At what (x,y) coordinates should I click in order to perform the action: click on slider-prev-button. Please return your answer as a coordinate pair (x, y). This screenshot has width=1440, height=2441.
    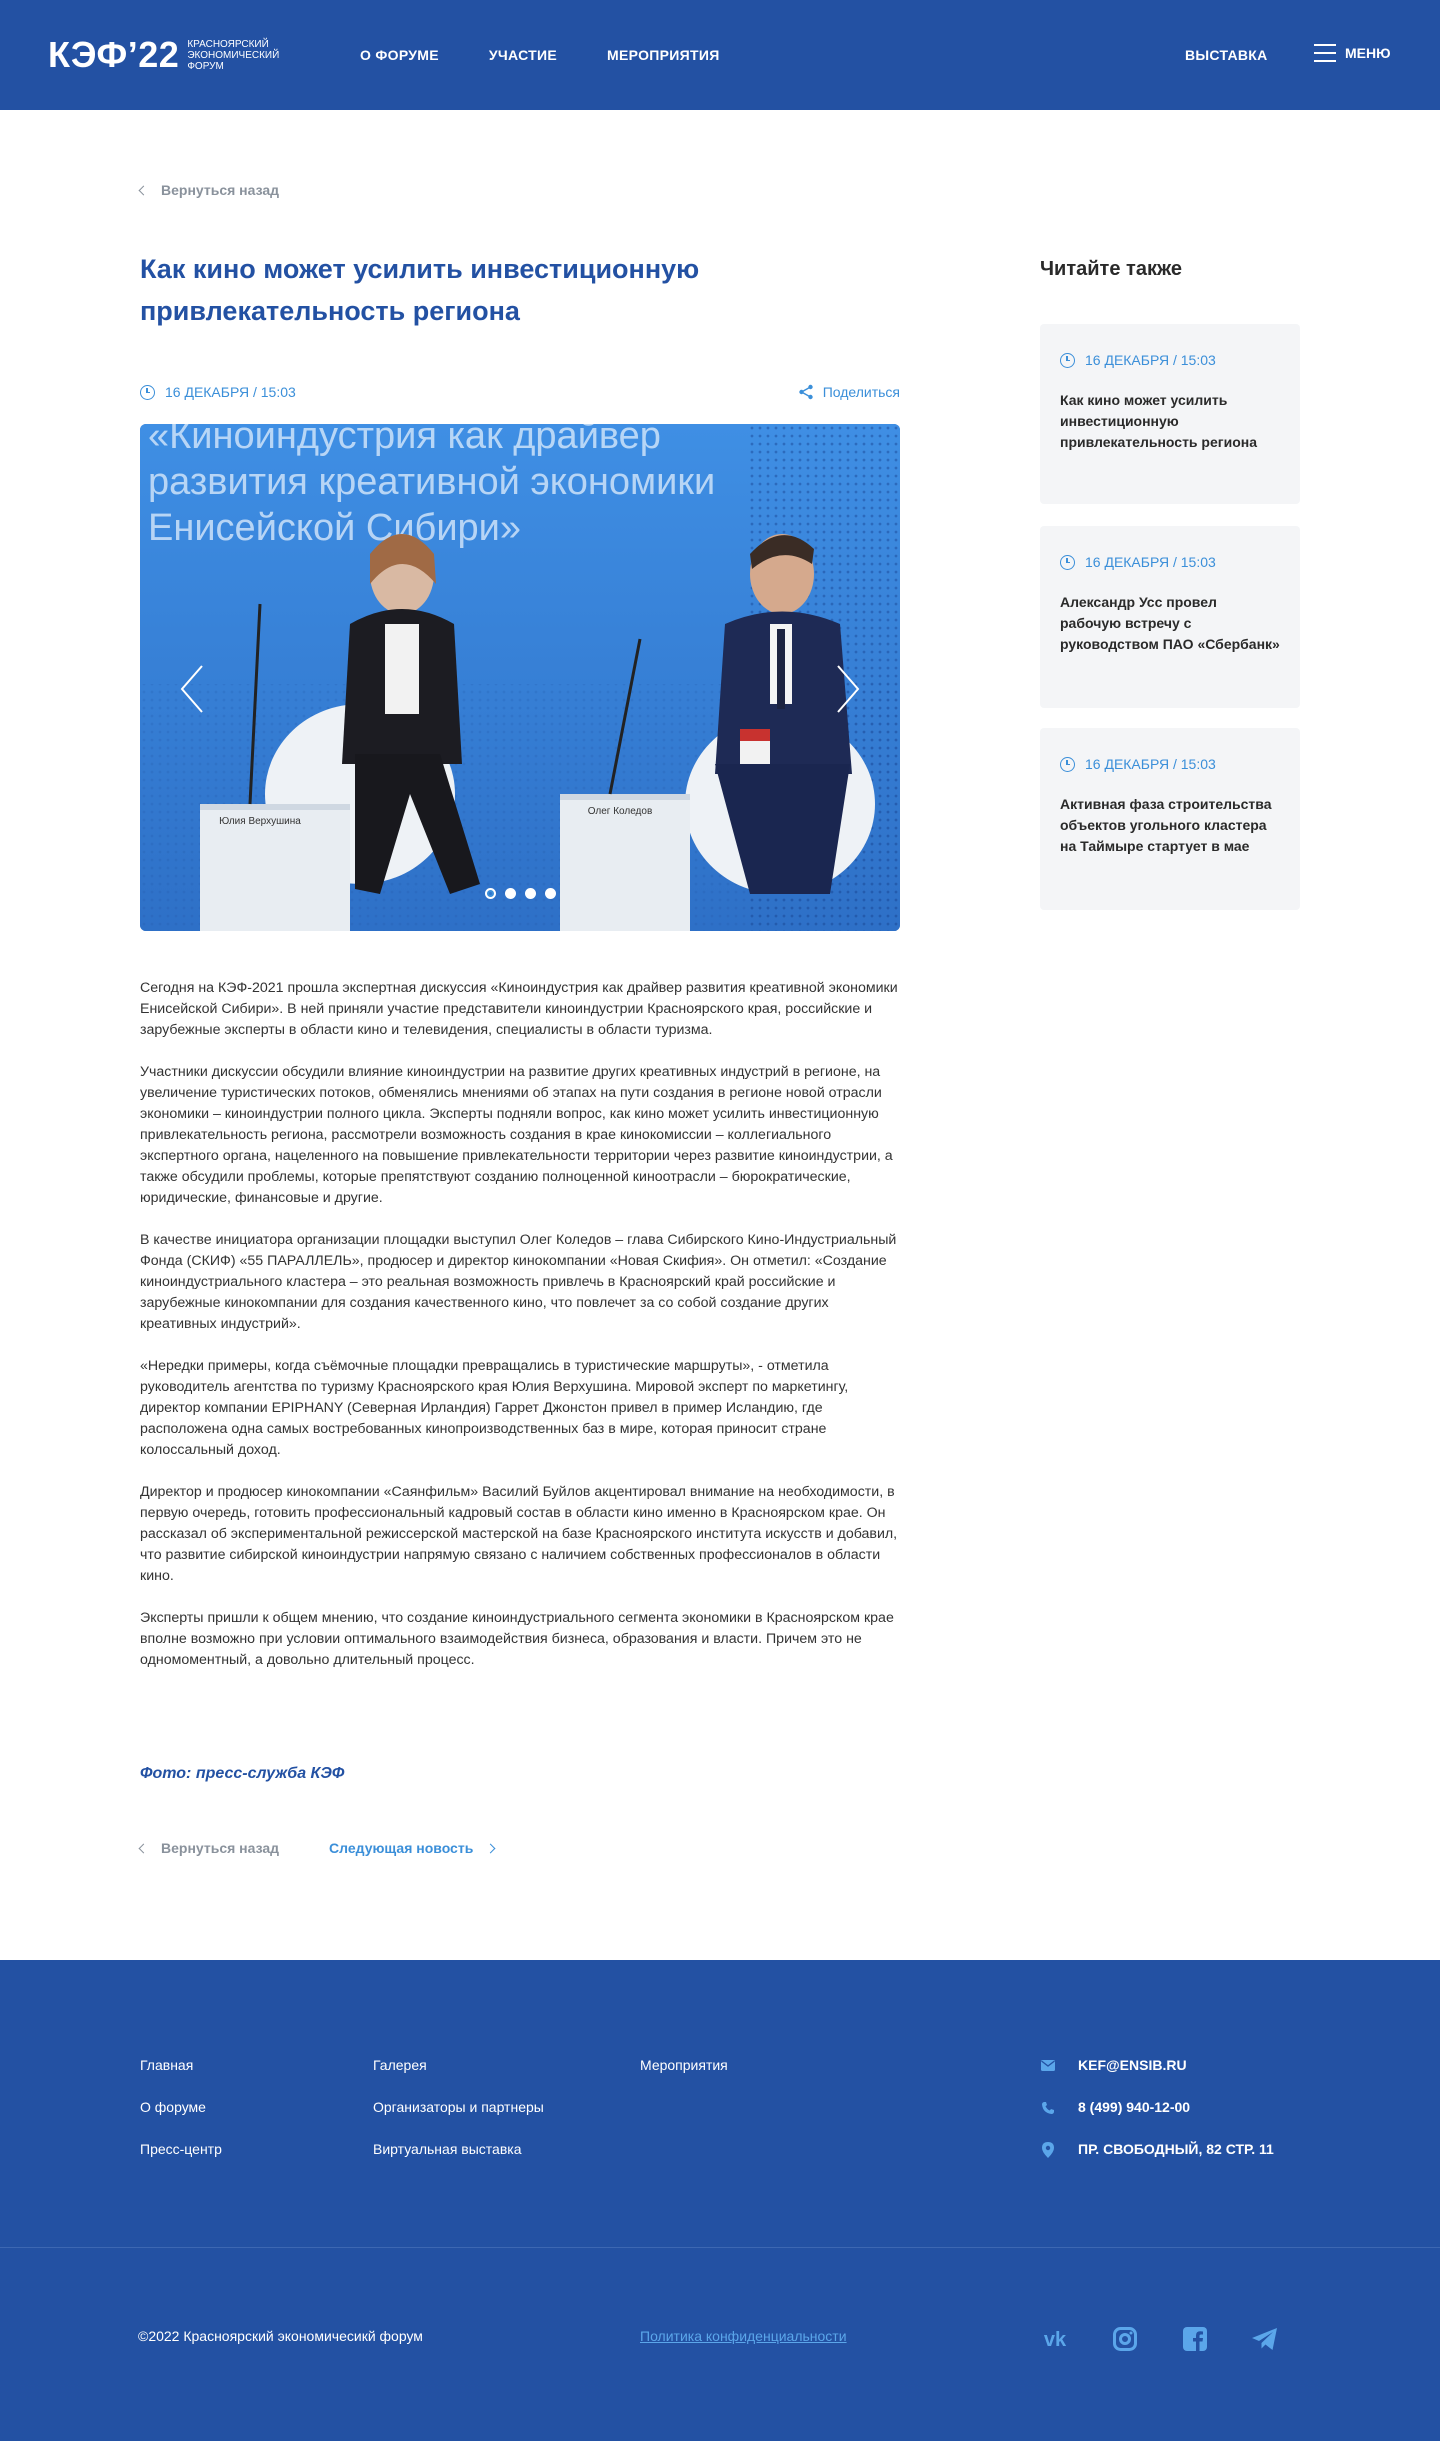
    Looking at the image, I should click on (193, 689).